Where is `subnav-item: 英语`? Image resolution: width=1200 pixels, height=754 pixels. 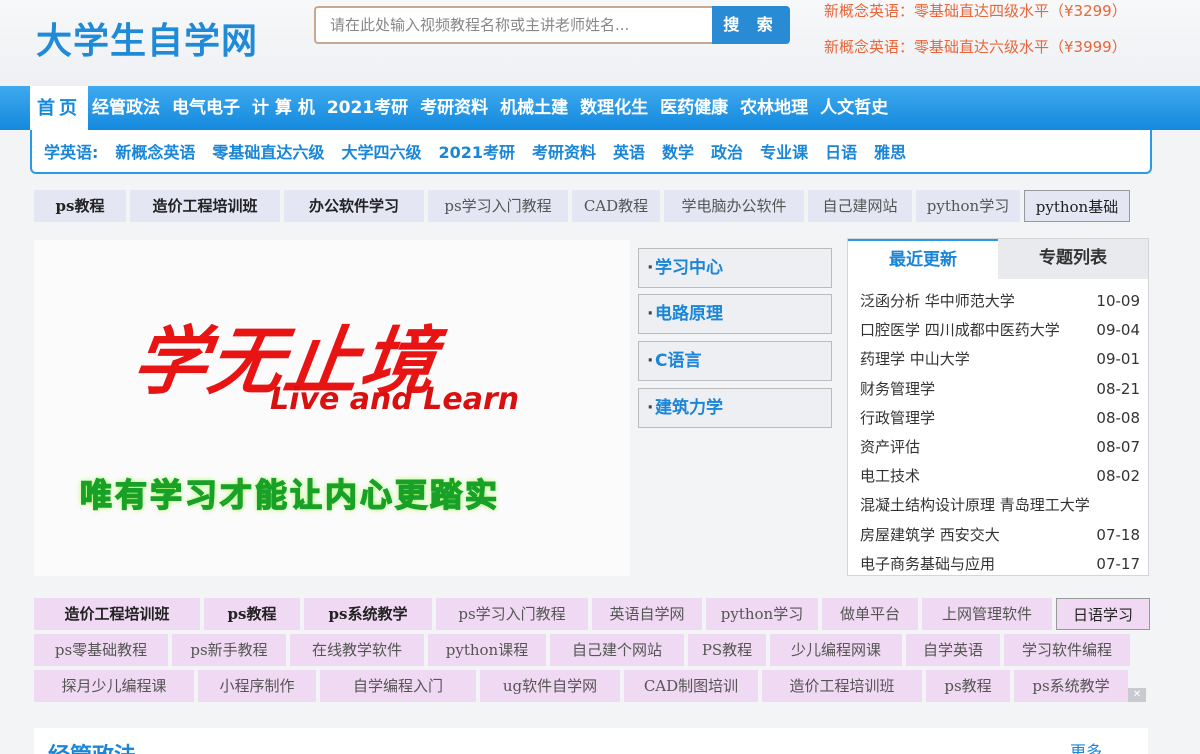
subnav-item: 英语 is located at coordinates (629, 153).